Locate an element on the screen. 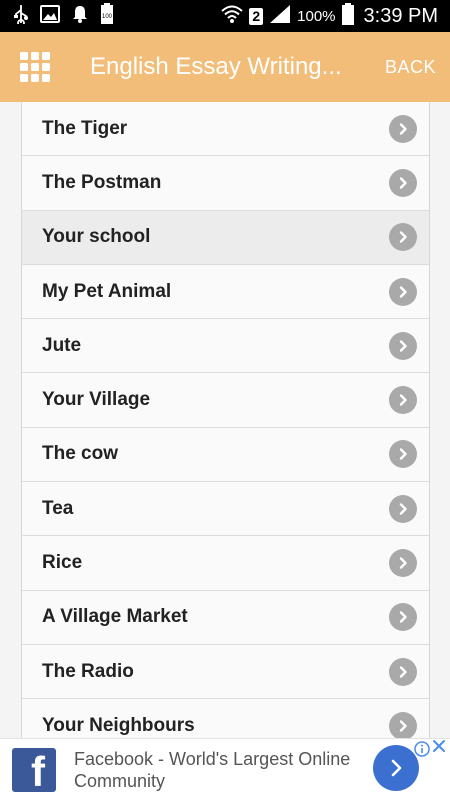 This screenshot has width=450, height=800. grid-menu-icon is located at coordinates (35, 67).